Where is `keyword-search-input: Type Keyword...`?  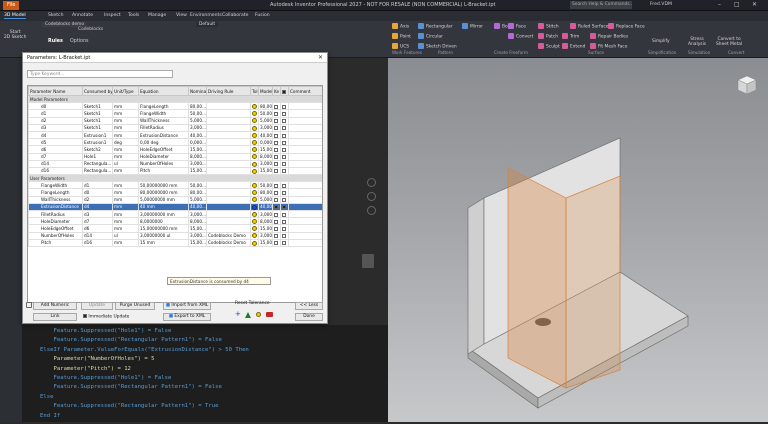
keyword-search-input: Type Keyword... is located at coordinates (100, 74).